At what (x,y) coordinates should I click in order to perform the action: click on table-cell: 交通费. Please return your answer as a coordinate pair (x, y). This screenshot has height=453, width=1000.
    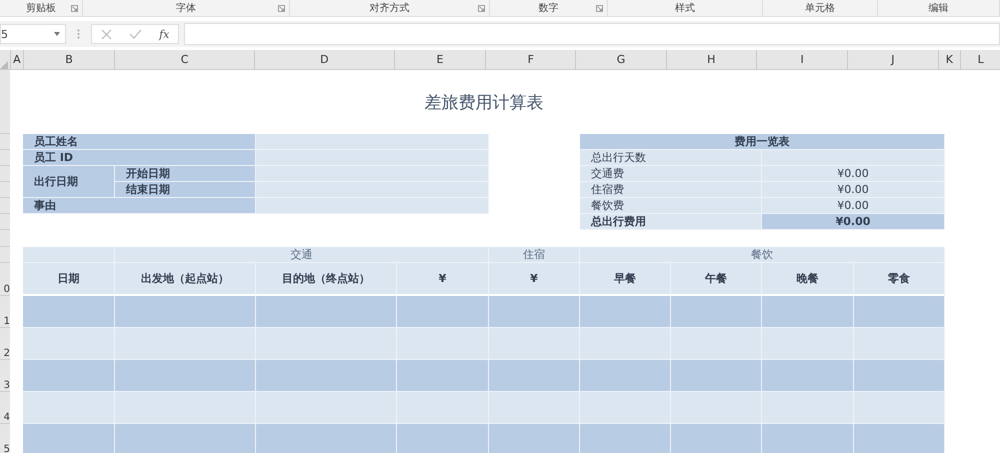
    Looking at the image, I should click on (671, 174).